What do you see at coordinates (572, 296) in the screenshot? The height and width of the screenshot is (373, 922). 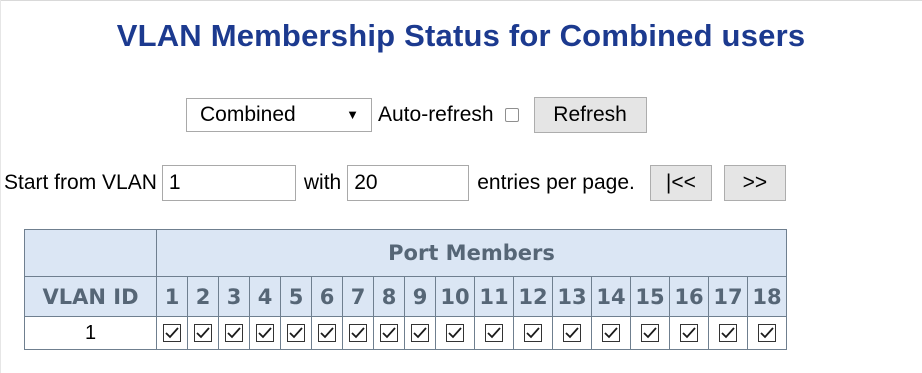 I see `port-header-13: 13` at bounding box center [572, 296].